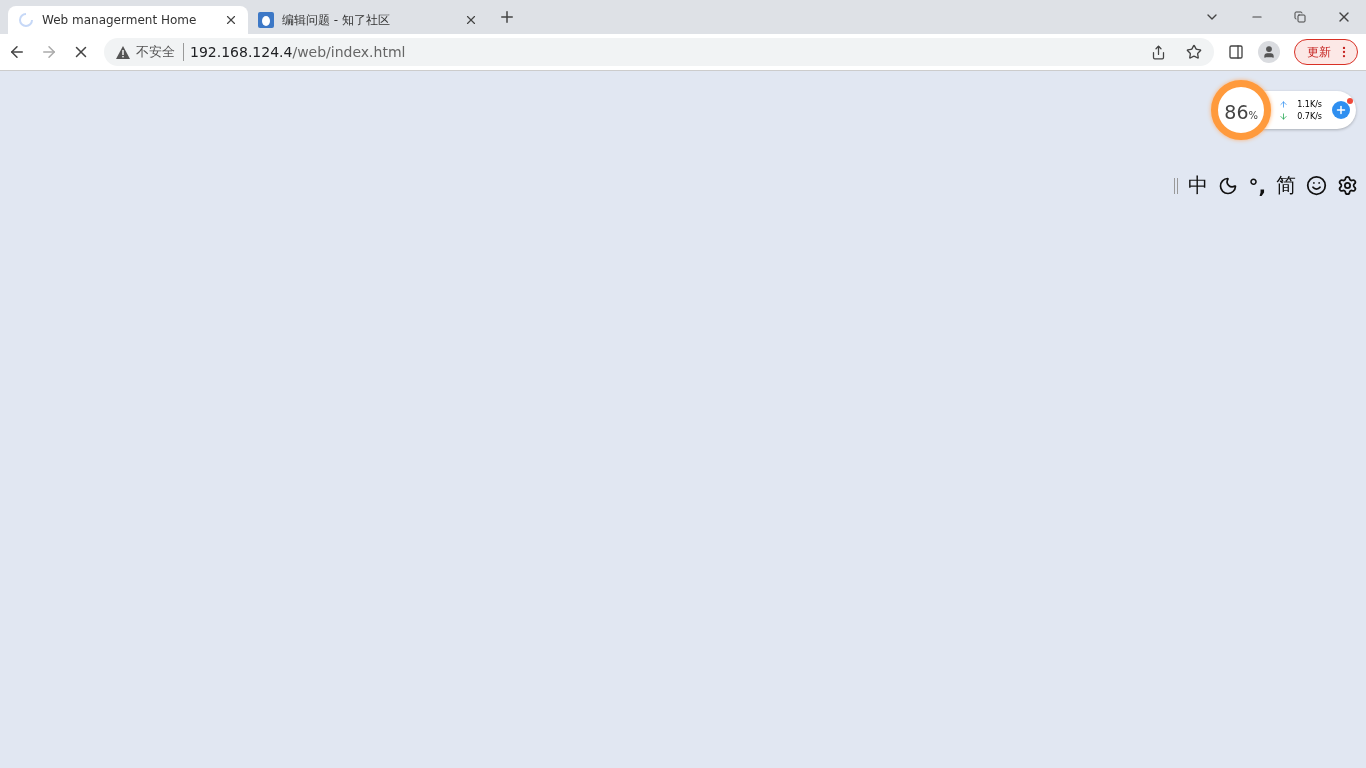 This screenshot has height=768, width=1366. What do you see at coordinates (1158, 52) in the screenshot?
I see `share-icon` at bounding box center [1158, 52].